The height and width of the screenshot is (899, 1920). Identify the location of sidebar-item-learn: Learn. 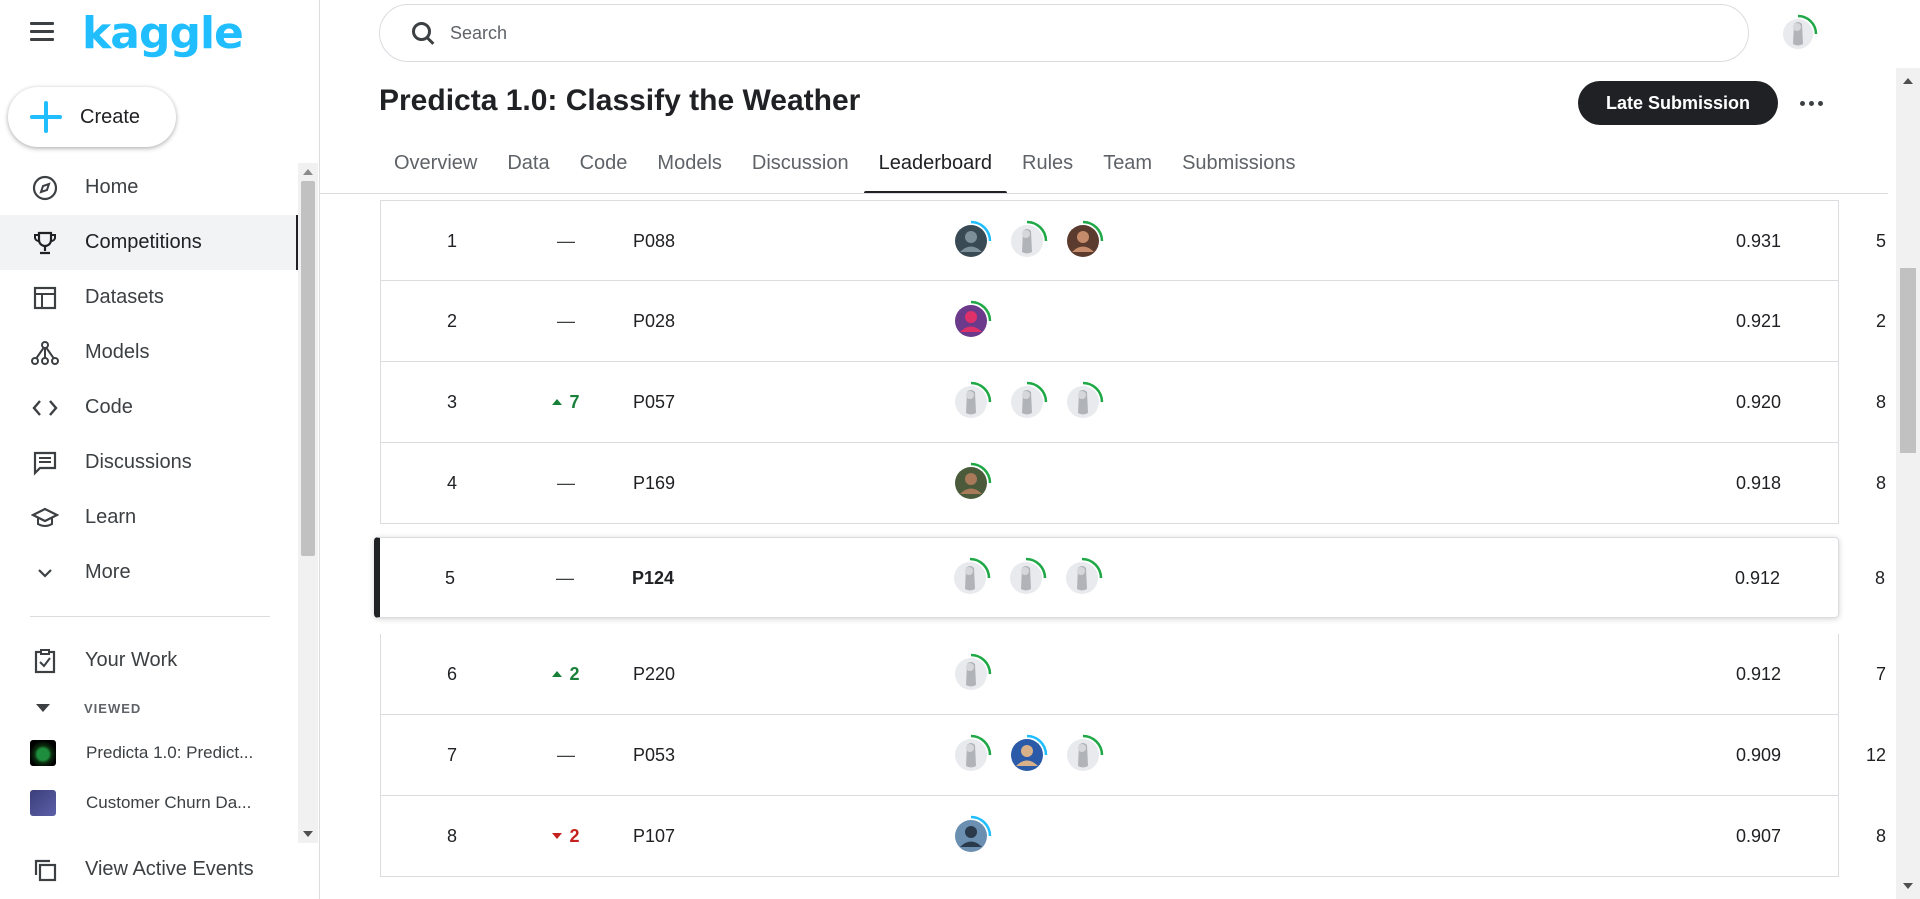
(150, 517).